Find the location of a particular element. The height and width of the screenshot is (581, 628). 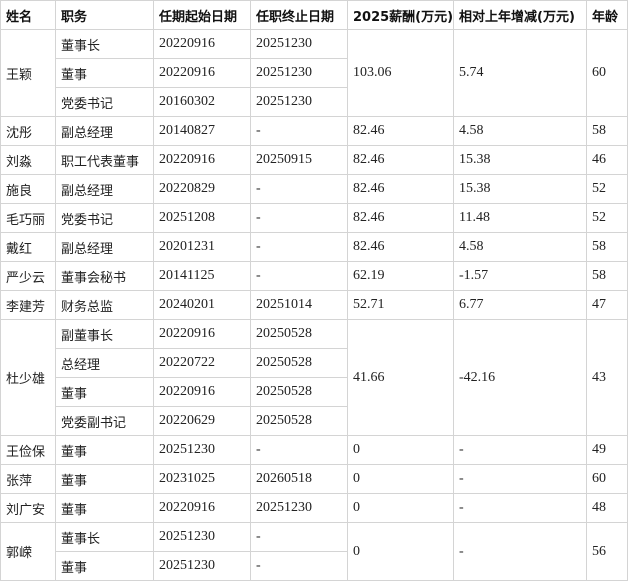

role-title-cell: 董事会秘书 is located at coordinates (104, 276).